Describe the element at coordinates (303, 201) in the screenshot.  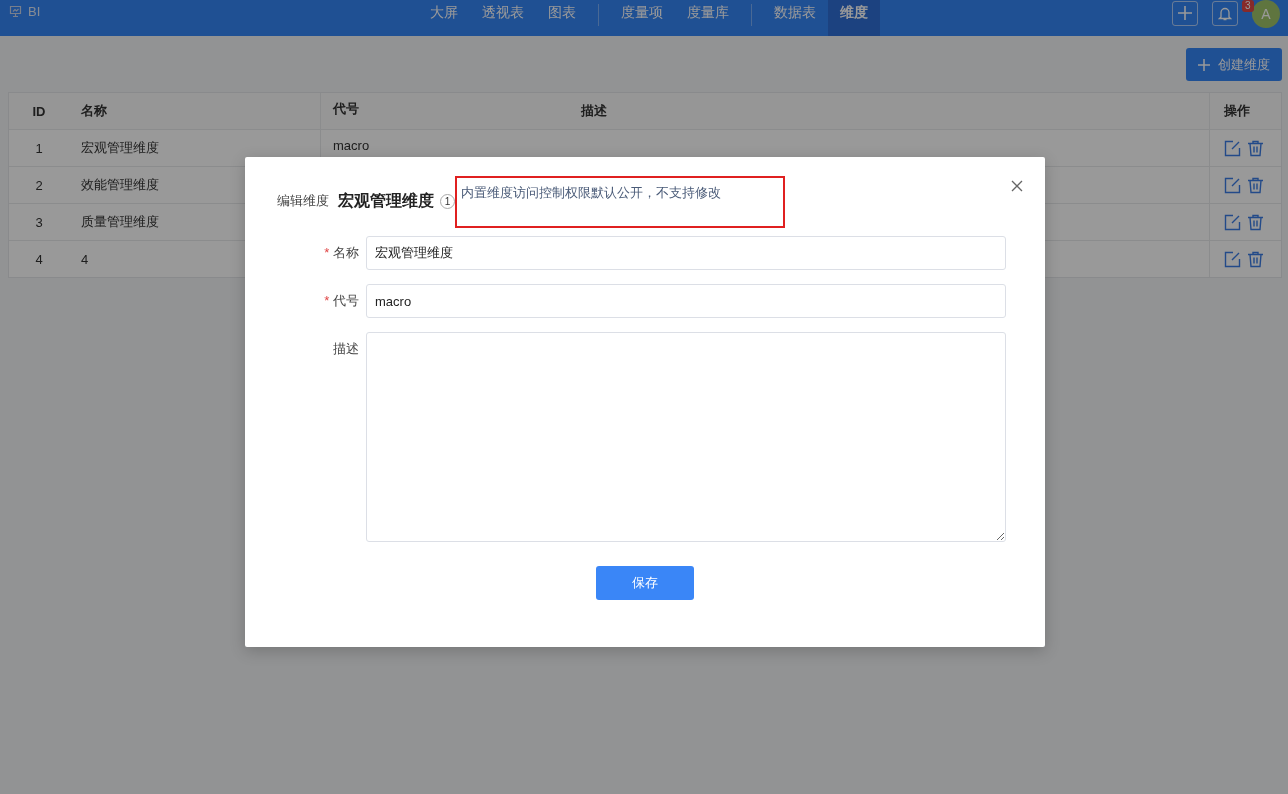
I see `dialog-title-prefix: 编辑维度` at that location.